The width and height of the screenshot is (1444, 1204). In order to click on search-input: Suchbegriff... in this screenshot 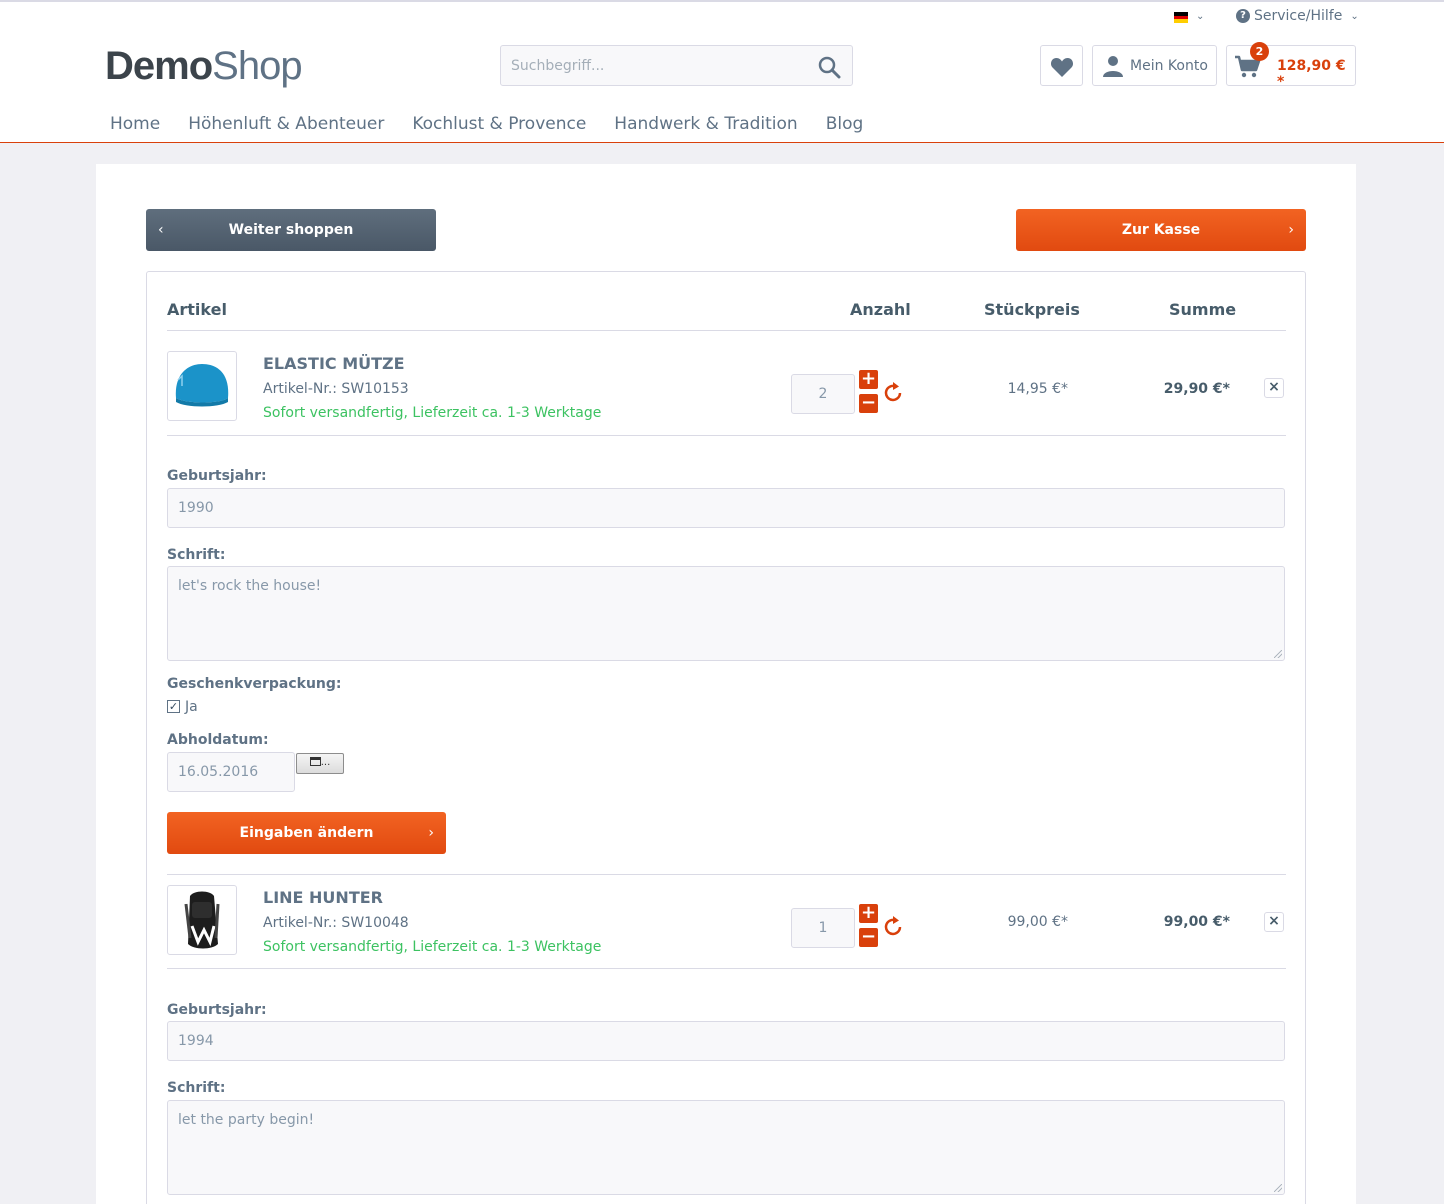, I will do `click(557, 66)`.